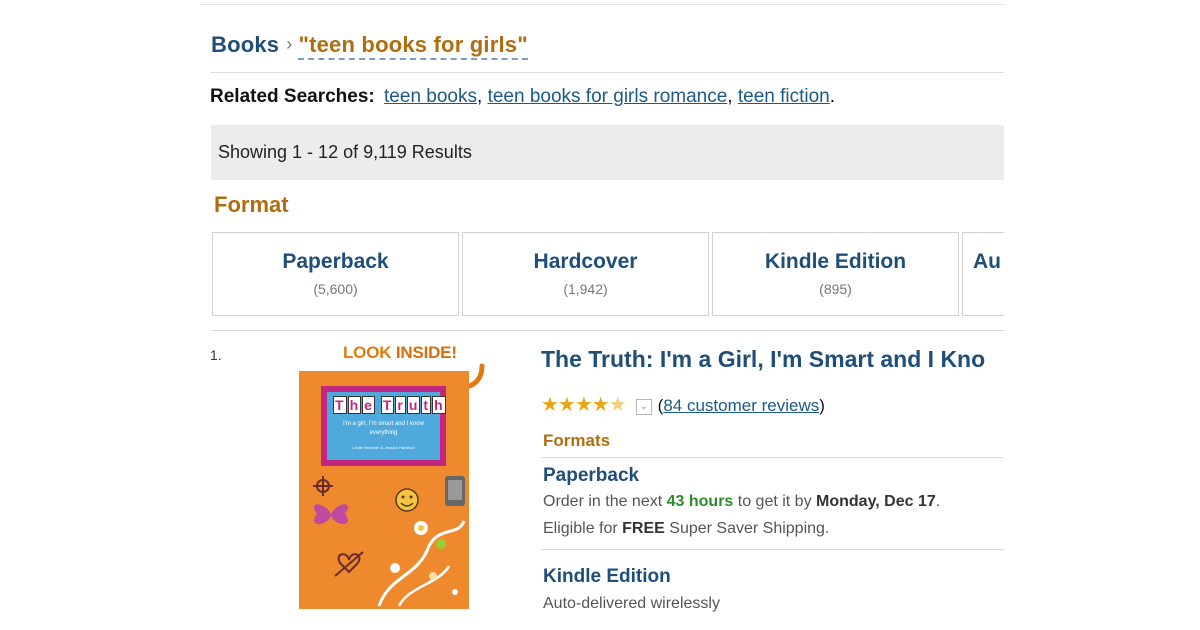 Image resolution: width=1200 pixels, height=630 pixels. I want to click on related-searches-label: Related Searches:, so click(292, 96).